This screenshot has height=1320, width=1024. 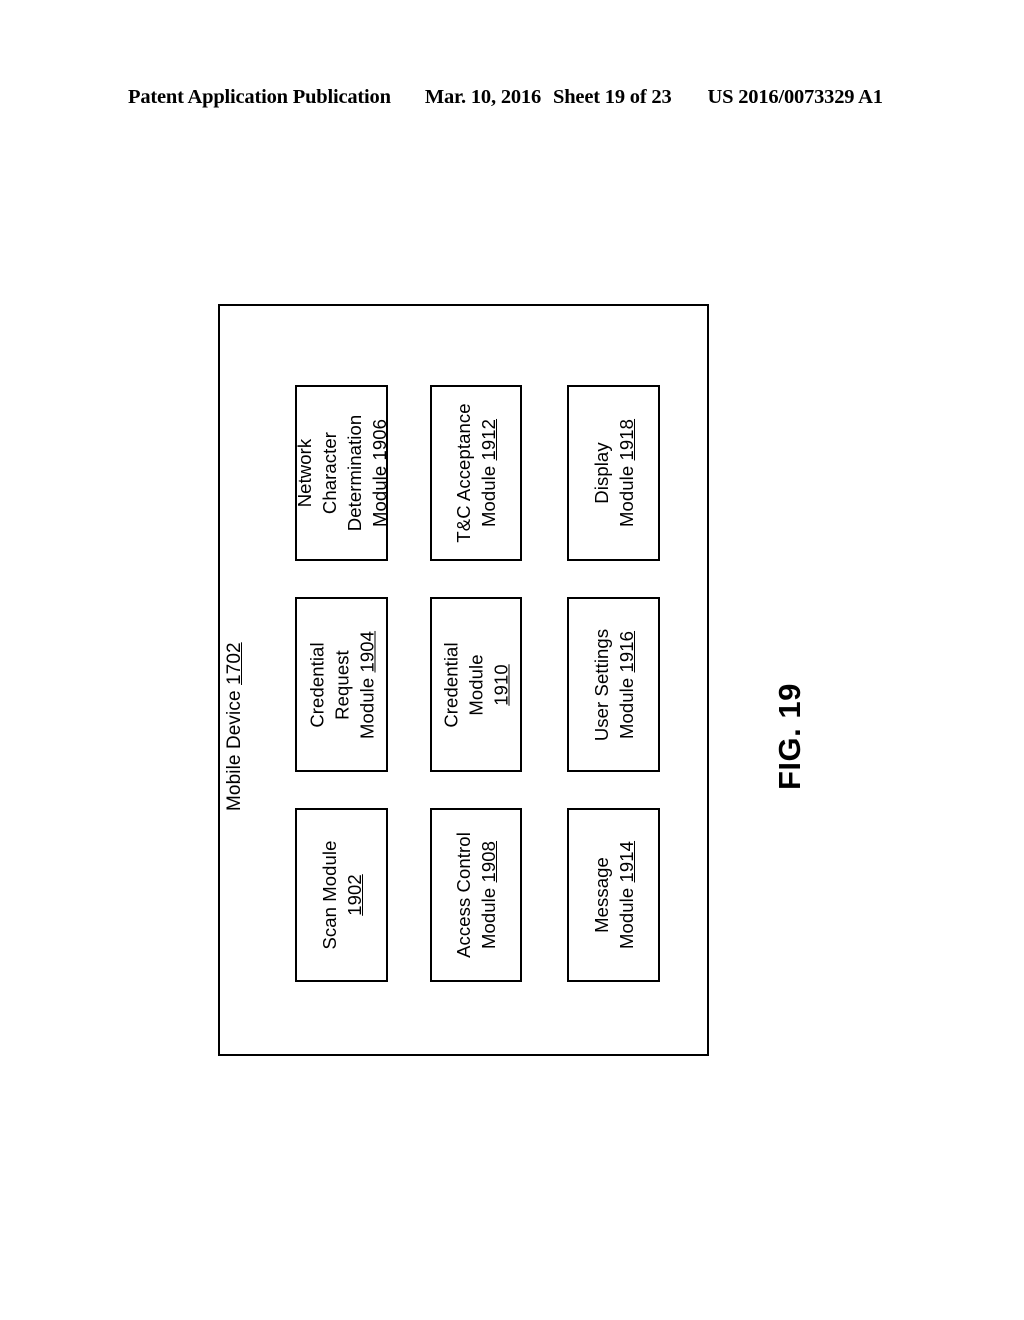 I want to click on module-line: Request, so click(x=341, y=684).